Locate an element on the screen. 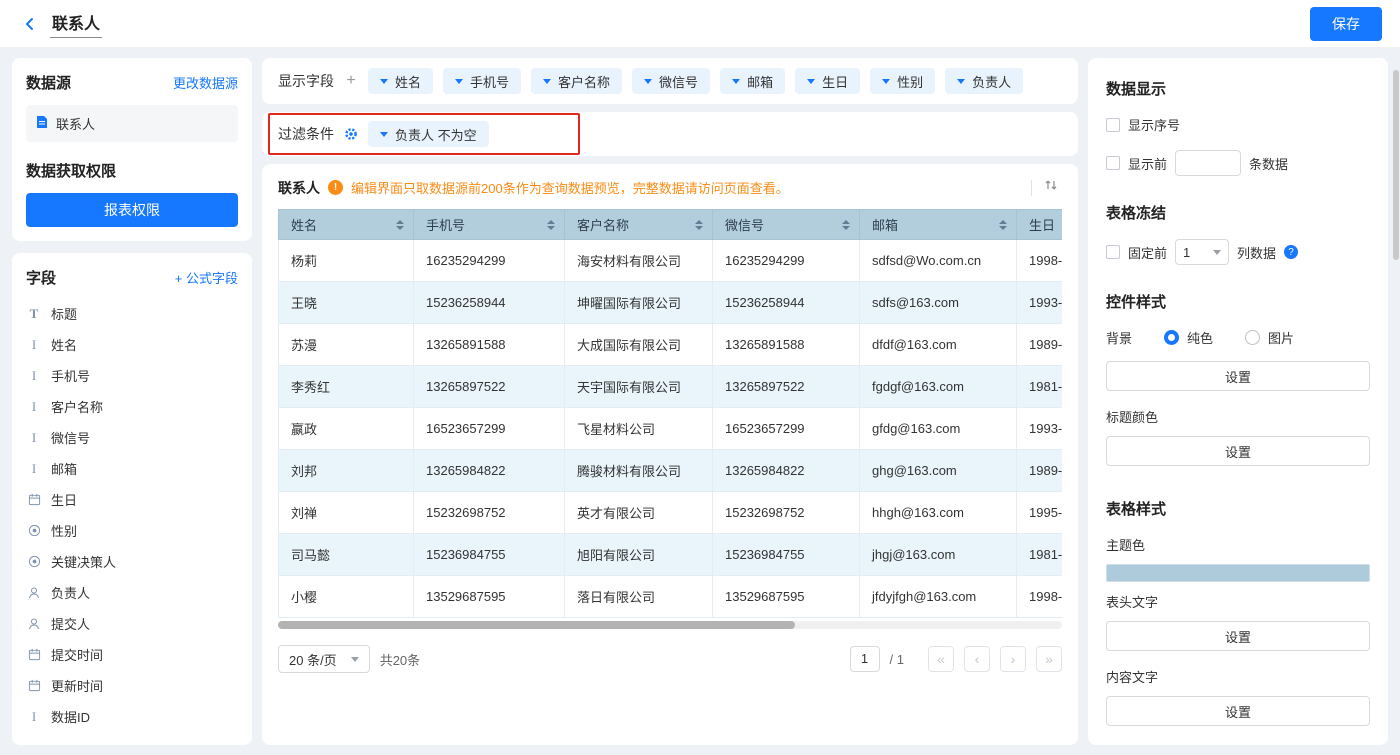  background-set-button: 设置 is located at coordinates (1238, 376).